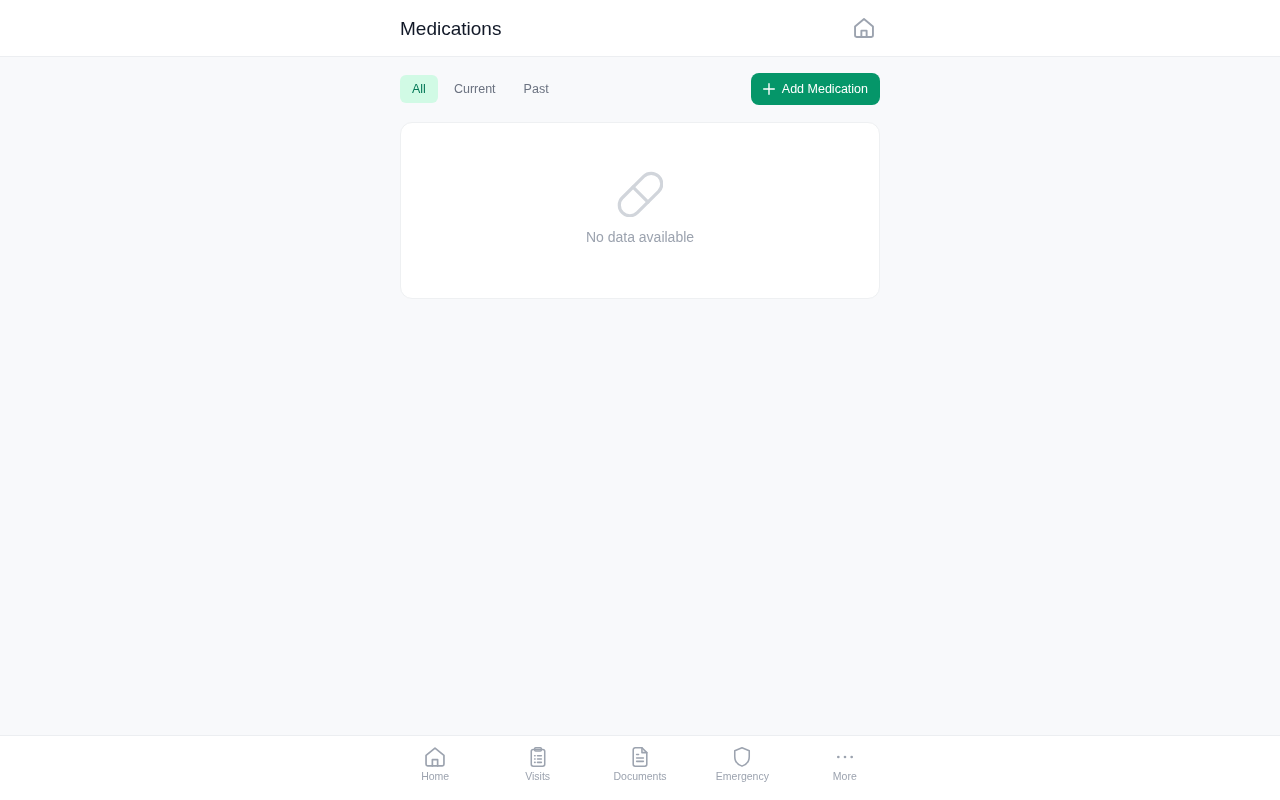 The width and height of the screenshot is (1280, 800). Describe the element at coordinates (845, 760) in the screenshot. I see `bottom-nav-item: More` at that location.